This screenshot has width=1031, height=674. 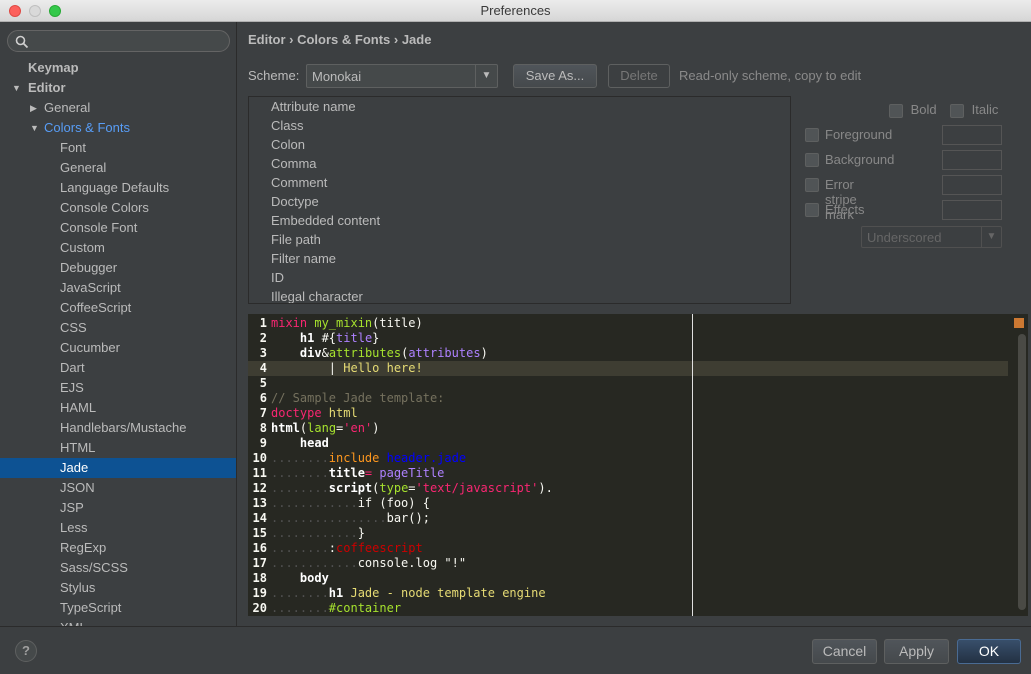 I want to click on search-input, so click(x=118, y=41).